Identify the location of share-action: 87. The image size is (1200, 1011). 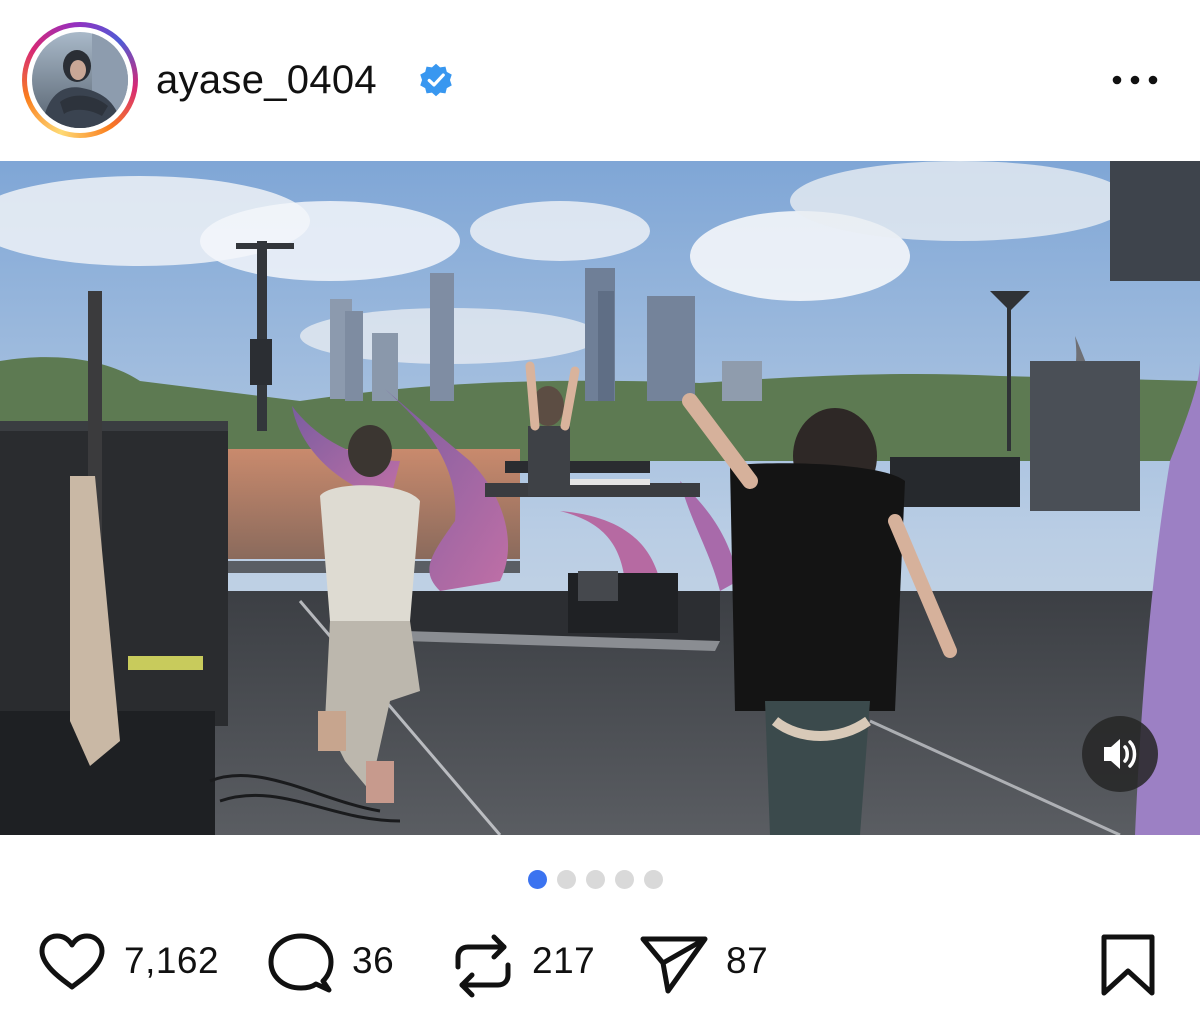
(713, 962).